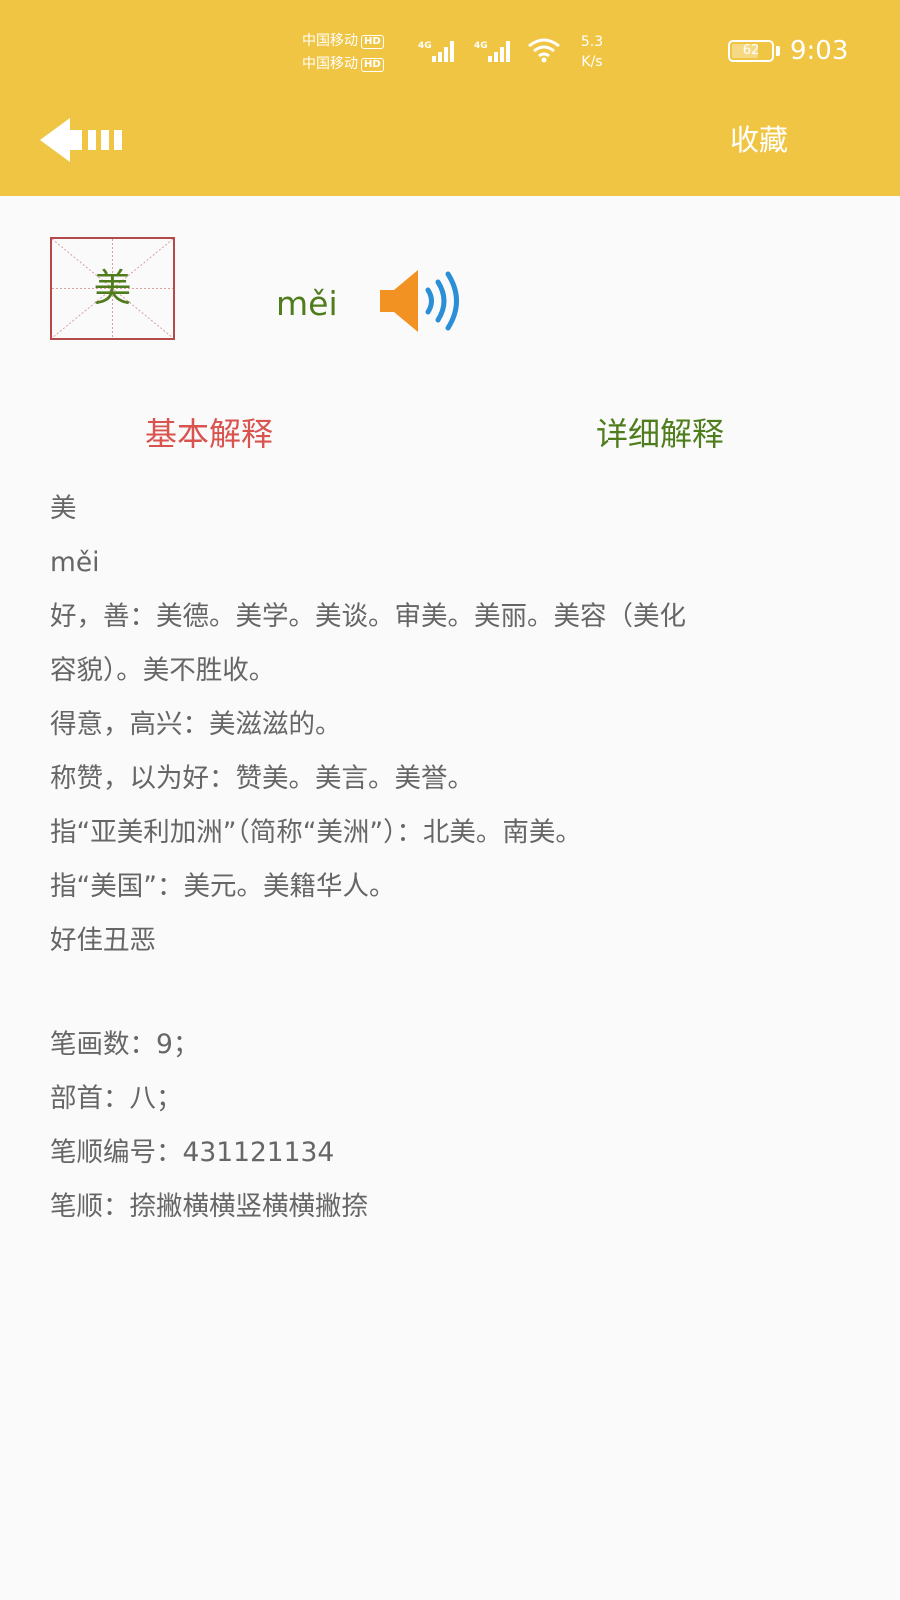  What do you see at coordinates (163, 670) in the screenshot?
I see `definition-meaning-1b: 容貌）。美不胜收。` at bounding box center [163, 670].